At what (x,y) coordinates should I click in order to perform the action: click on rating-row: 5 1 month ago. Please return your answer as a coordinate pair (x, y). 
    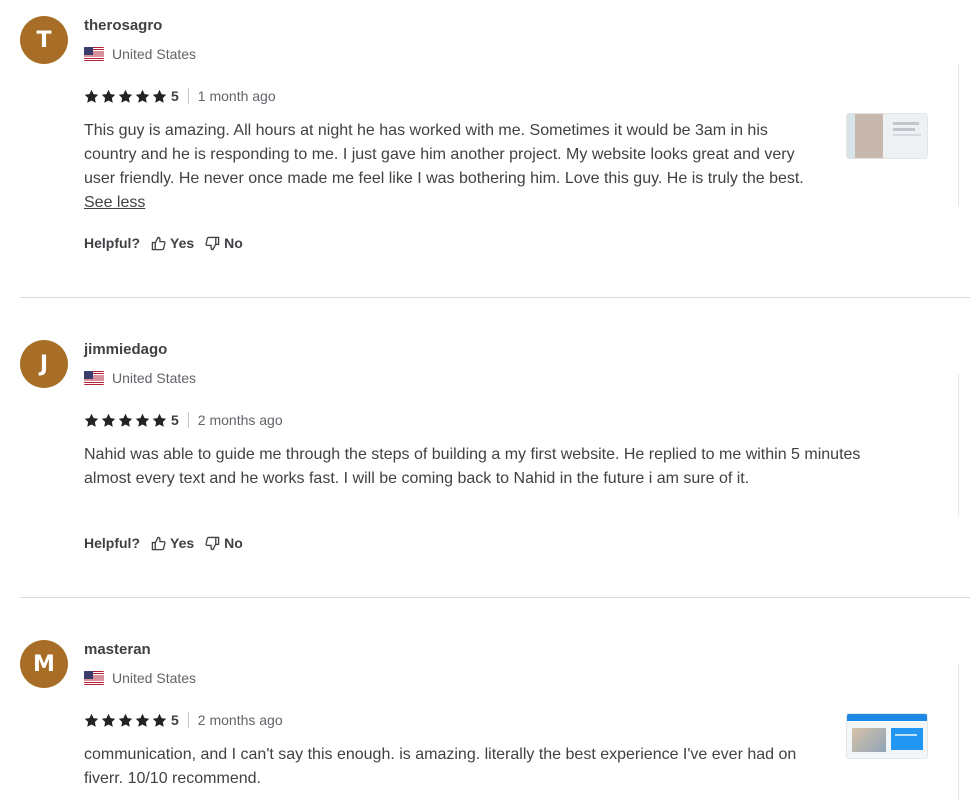
    Looking at the image, I should click on (180, 96).